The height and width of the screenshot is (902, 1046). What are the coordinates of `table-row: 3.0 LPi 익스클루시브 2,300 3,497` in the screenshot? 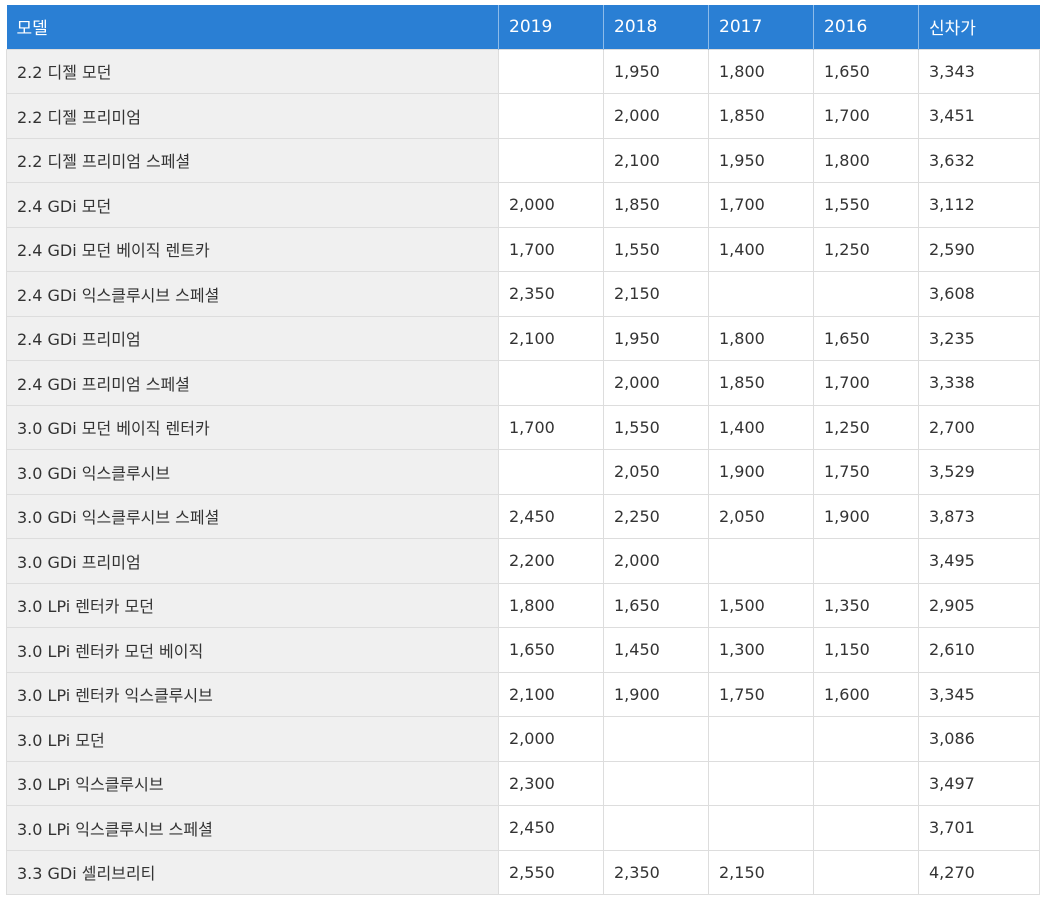 It's located at (523, 783).